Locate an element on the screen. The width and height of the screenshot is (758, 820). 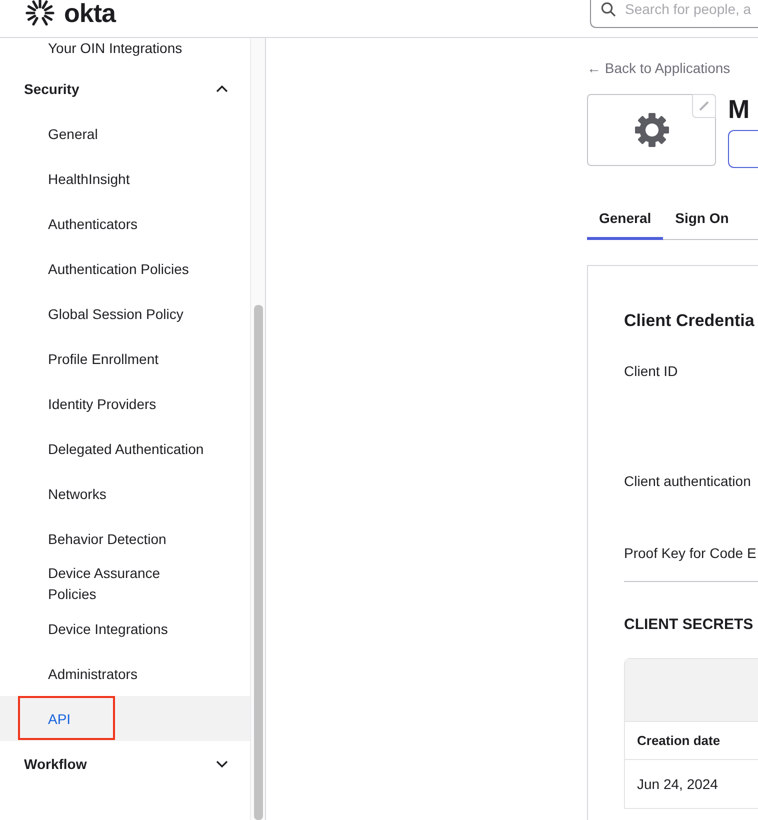
pencil-icon is located at coordinates (704, 106).